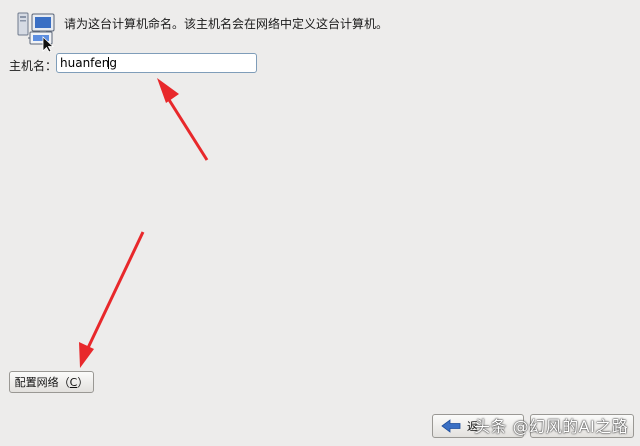 The width and height of the screenshot is (640, 446). I want to click on hostname-label: 主机名：, so click(33, 66).